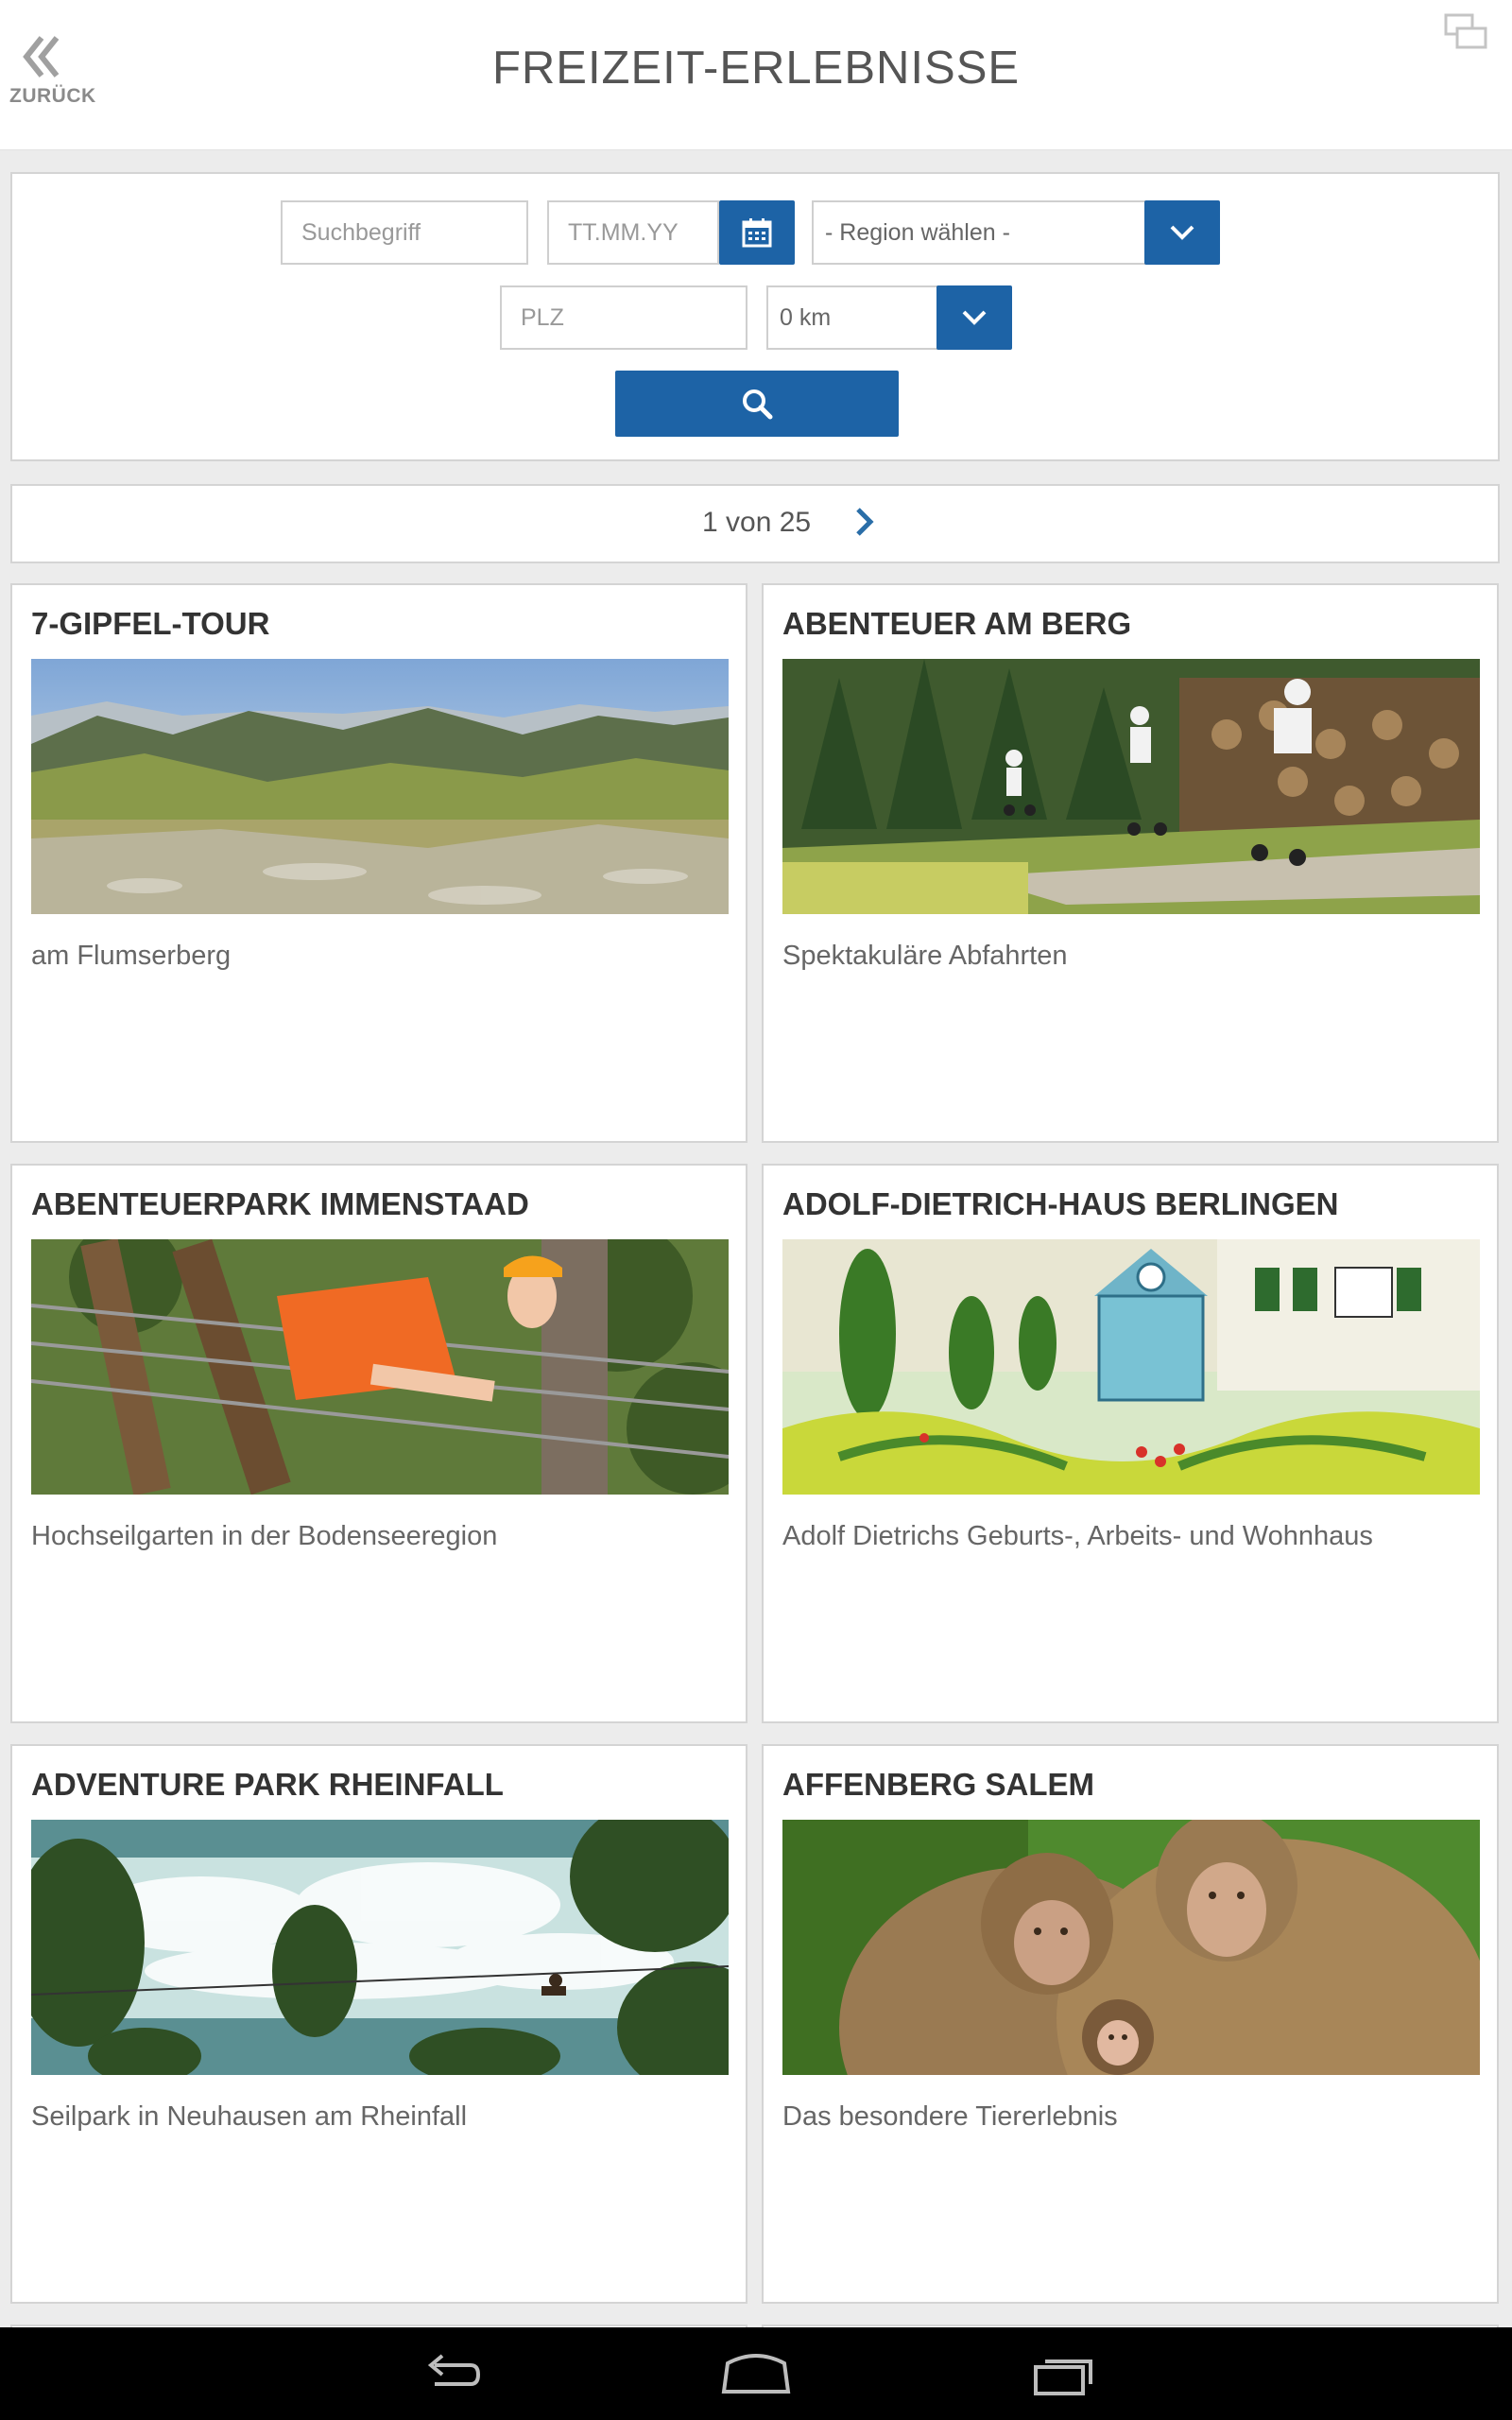  I want to click on plz-input: PLZ, so click(623, 318).